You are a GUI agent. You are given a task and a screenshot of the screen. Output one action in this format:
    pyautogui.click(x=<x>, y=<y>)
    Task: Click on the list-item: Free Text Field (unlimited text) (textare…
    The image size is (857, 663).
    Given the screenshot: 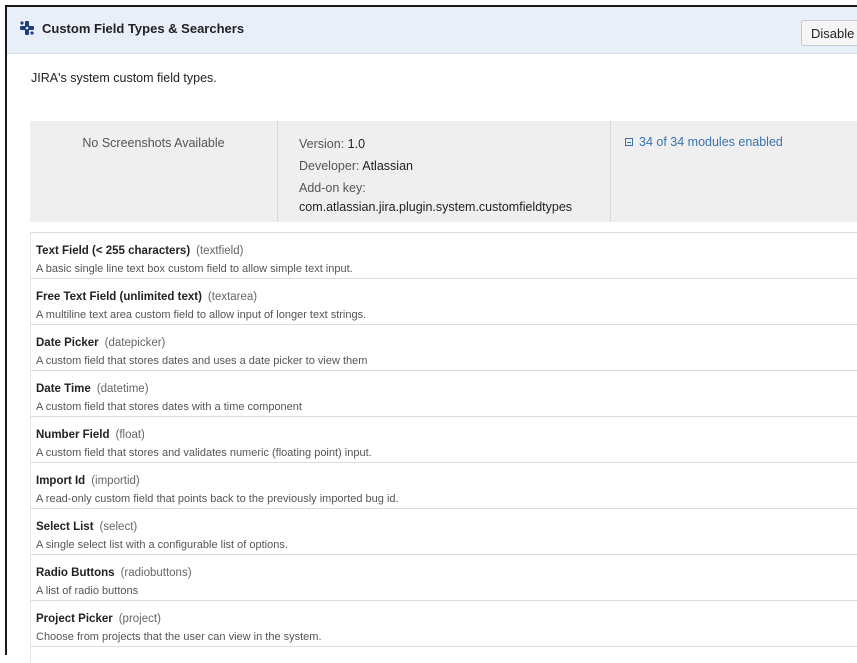 What is the action you would take?
    pyautogui.click(x=444, y=302)
    